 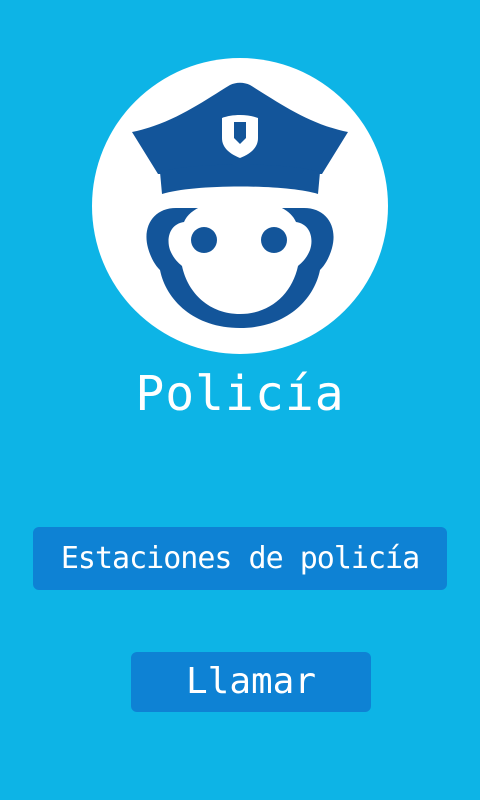 What do you see at coordinates (240, 558) in the screenshot?
I see `police-stations-button: Estaciones de policía` at bounding box center [240, 558].